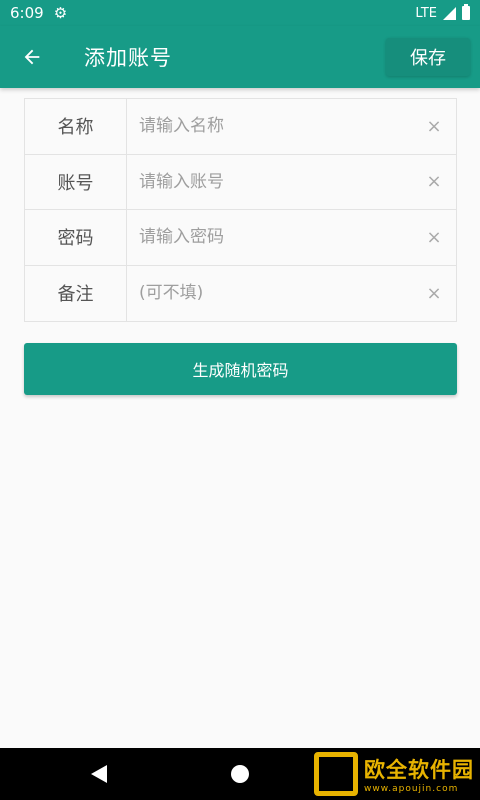 Image resolution: width=480 pixels, height=800 pixels. What do you see at coordinates (76, 126) in the screenshot?
I see `name-label: 名称` at bounding box center [76, 126].